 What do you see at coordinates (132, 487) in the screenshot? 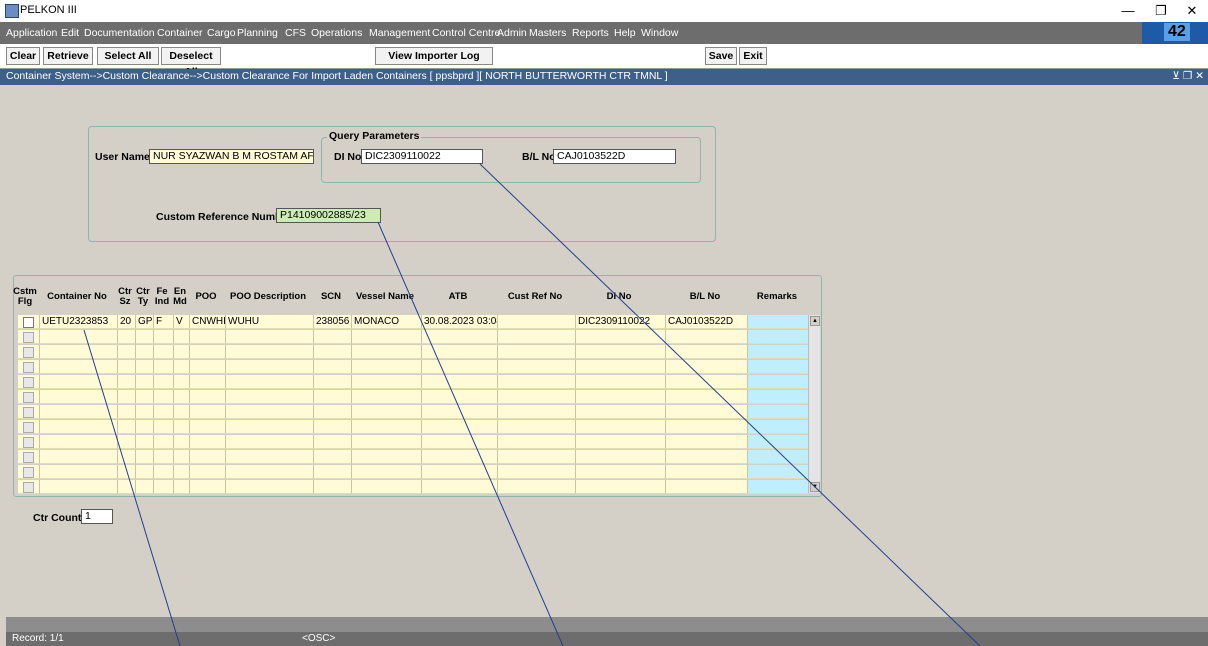
I see `annotation-line-container` at bounding box center [132, 487].